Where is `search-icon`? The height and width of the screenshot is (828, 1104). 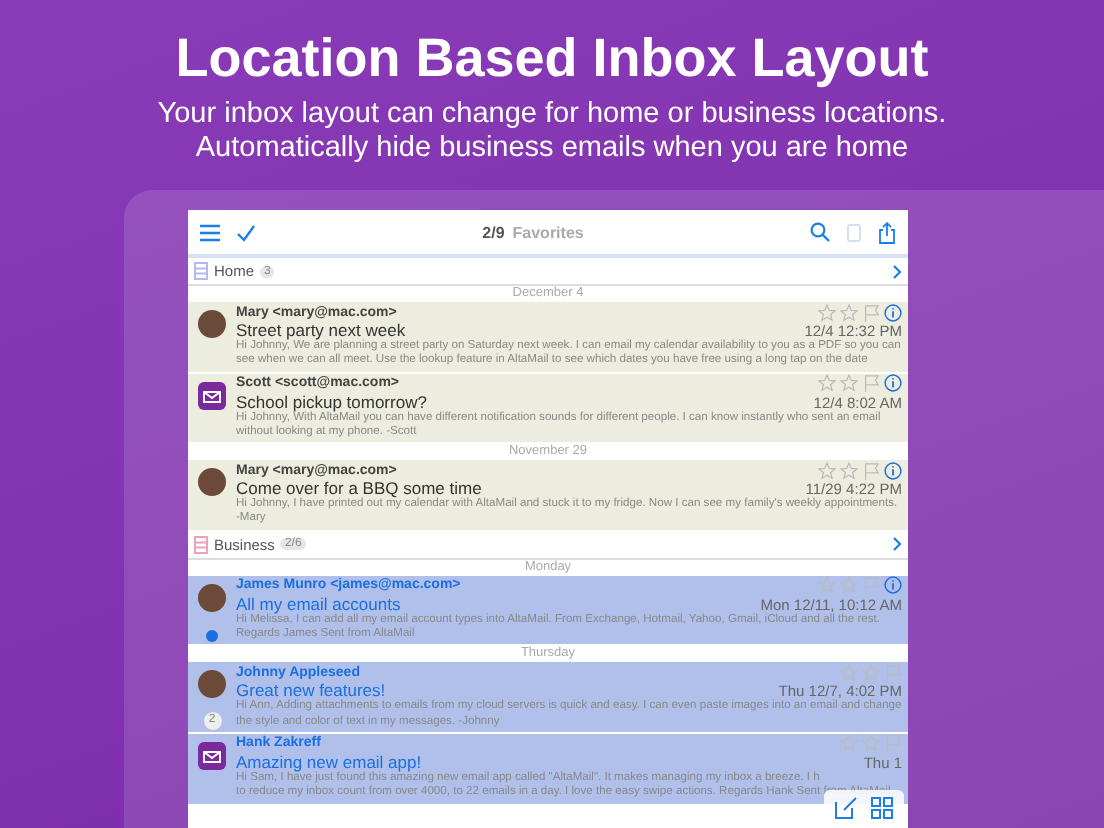 search-icon is located at coordinates (820, 232).